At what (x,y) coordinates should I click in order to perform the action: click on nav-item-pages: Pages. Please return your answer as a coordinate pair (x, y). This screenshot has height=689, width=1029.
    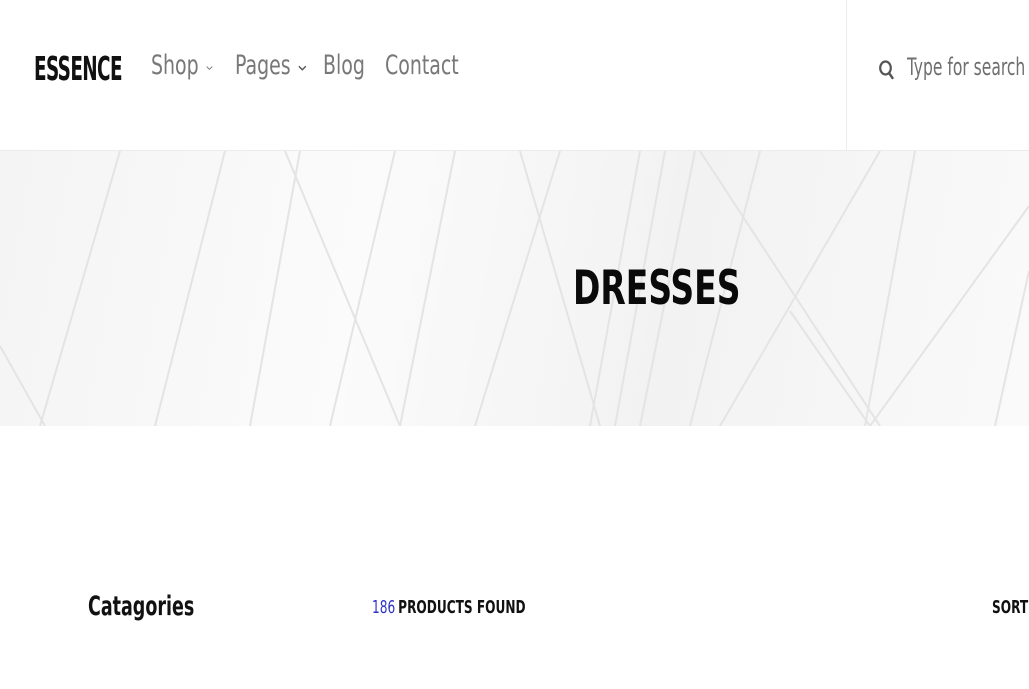
    Looking at the image, I should click on (271, 66).